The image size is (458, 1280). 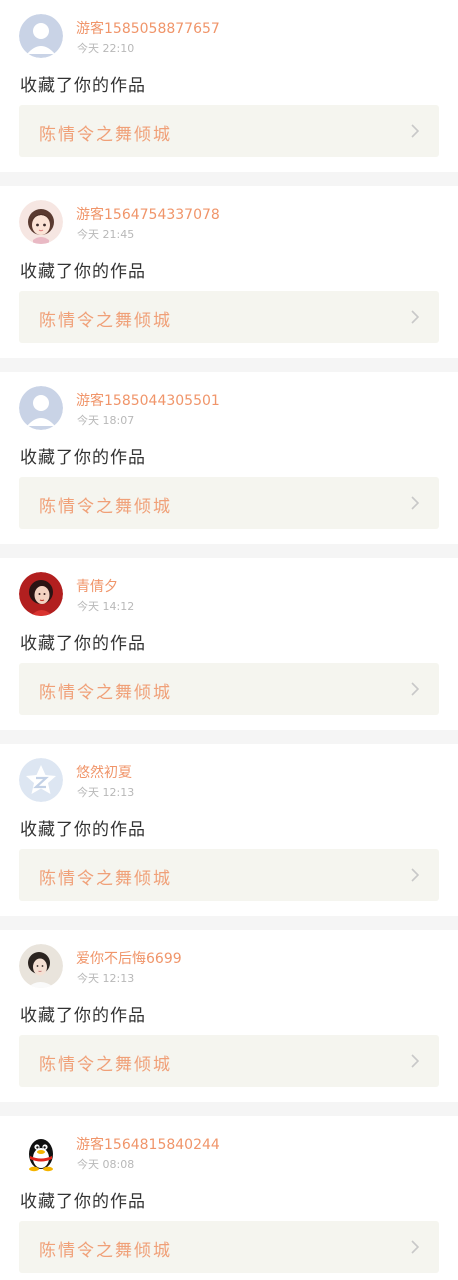 What do you see at coordinates (106, 1164) in the screenshot?
I see `timestamp: 今天 08:08` at bounding box center [106, 1164].